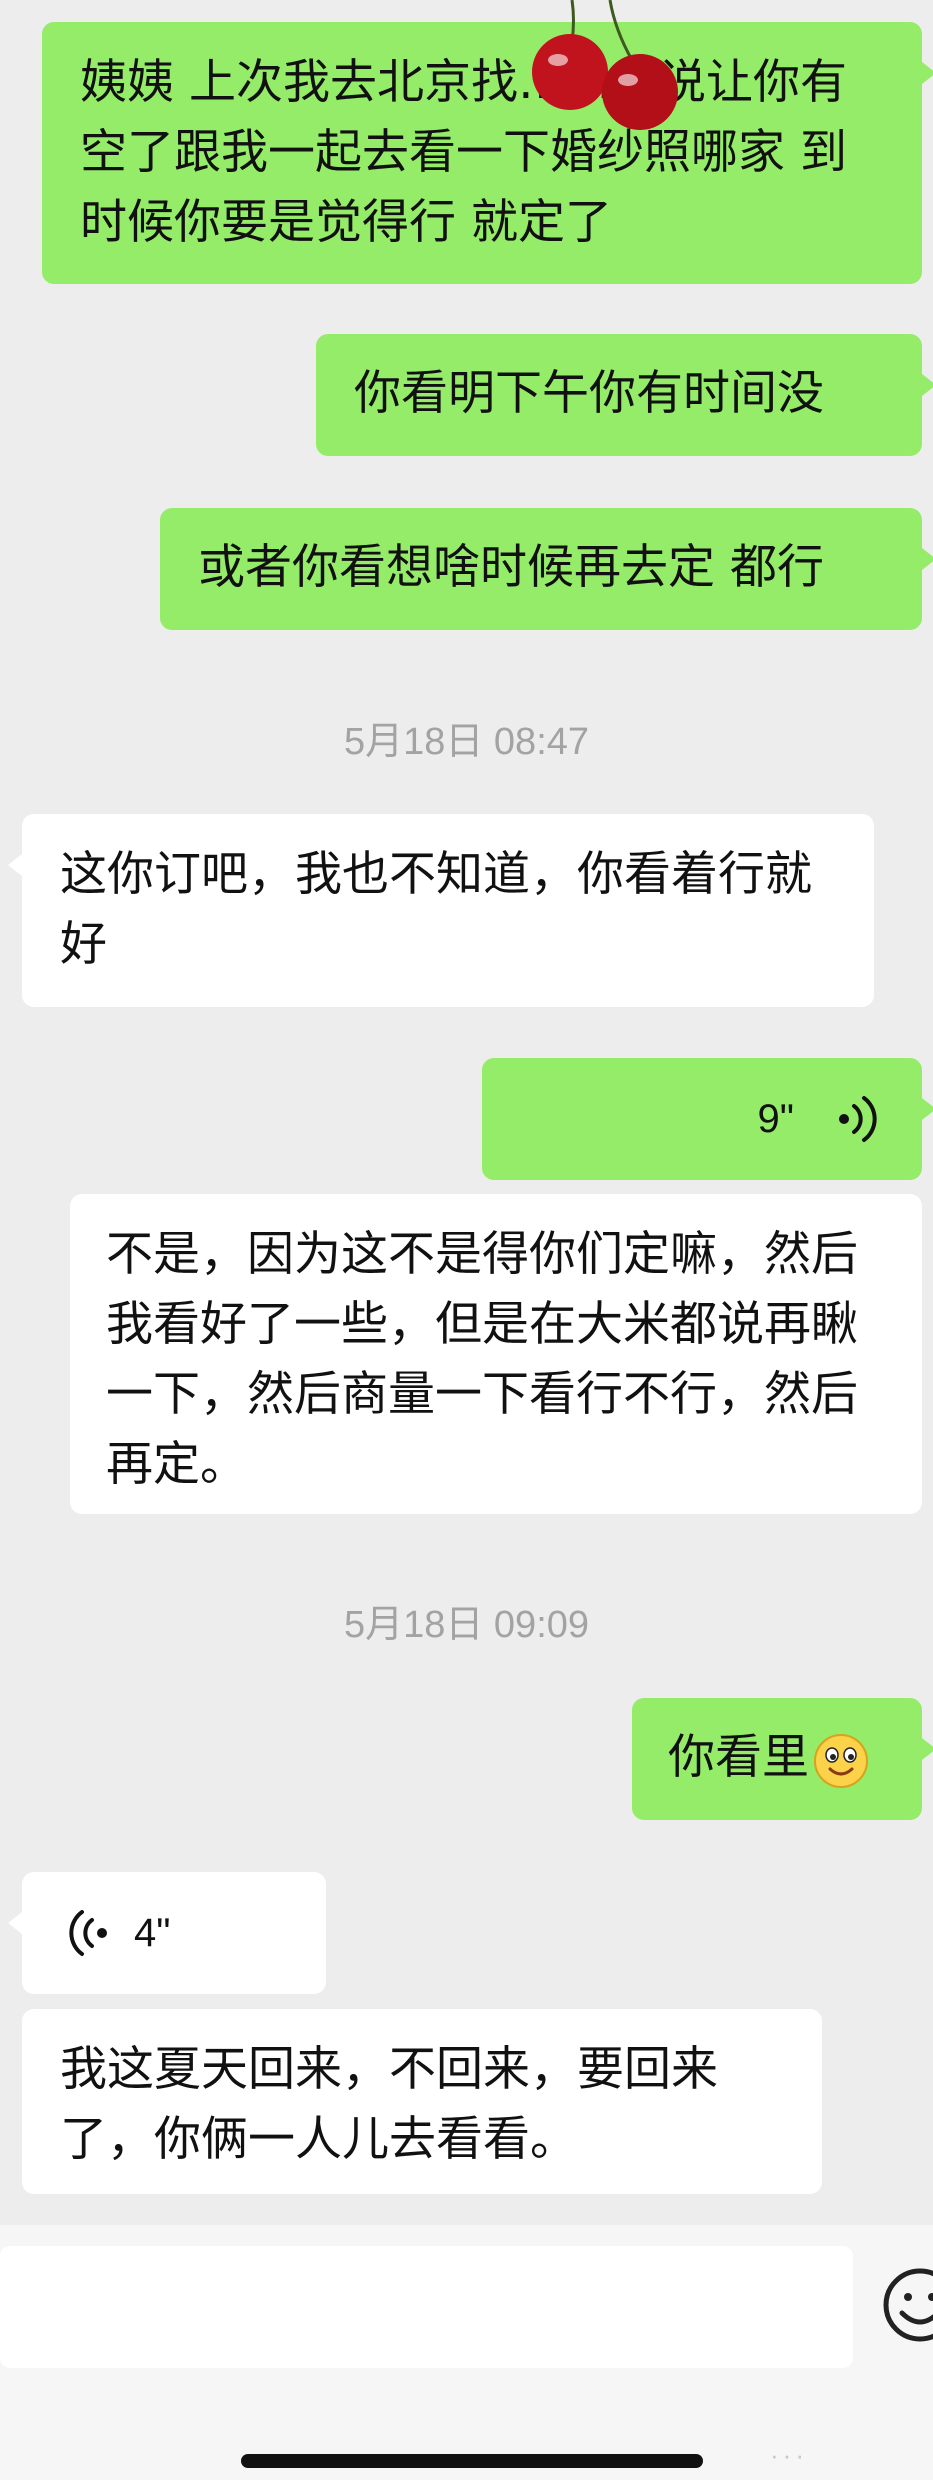 This screenshot has height=2480, width=933. I want to click on home-indicator, so click(472, 2461).